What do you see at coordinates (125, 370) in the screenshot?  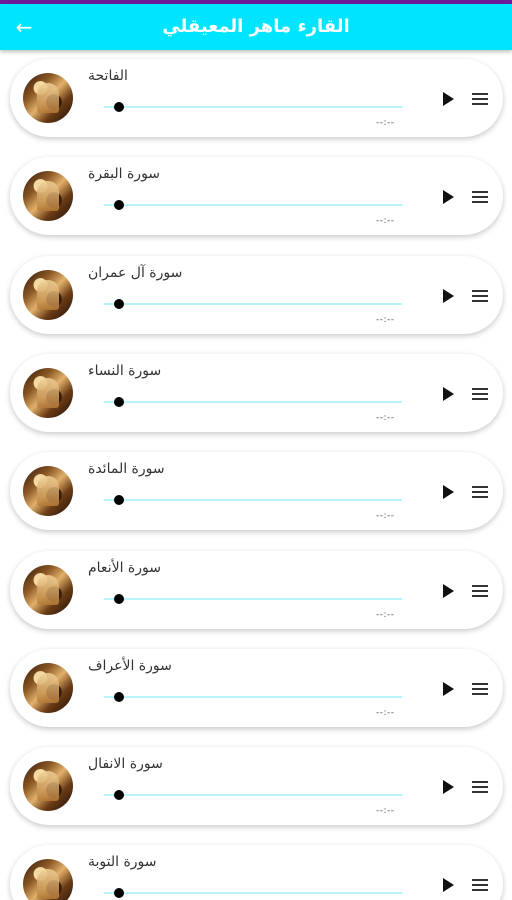 I see `surah-name: سورة النساء` at bounding box center [125, 370].